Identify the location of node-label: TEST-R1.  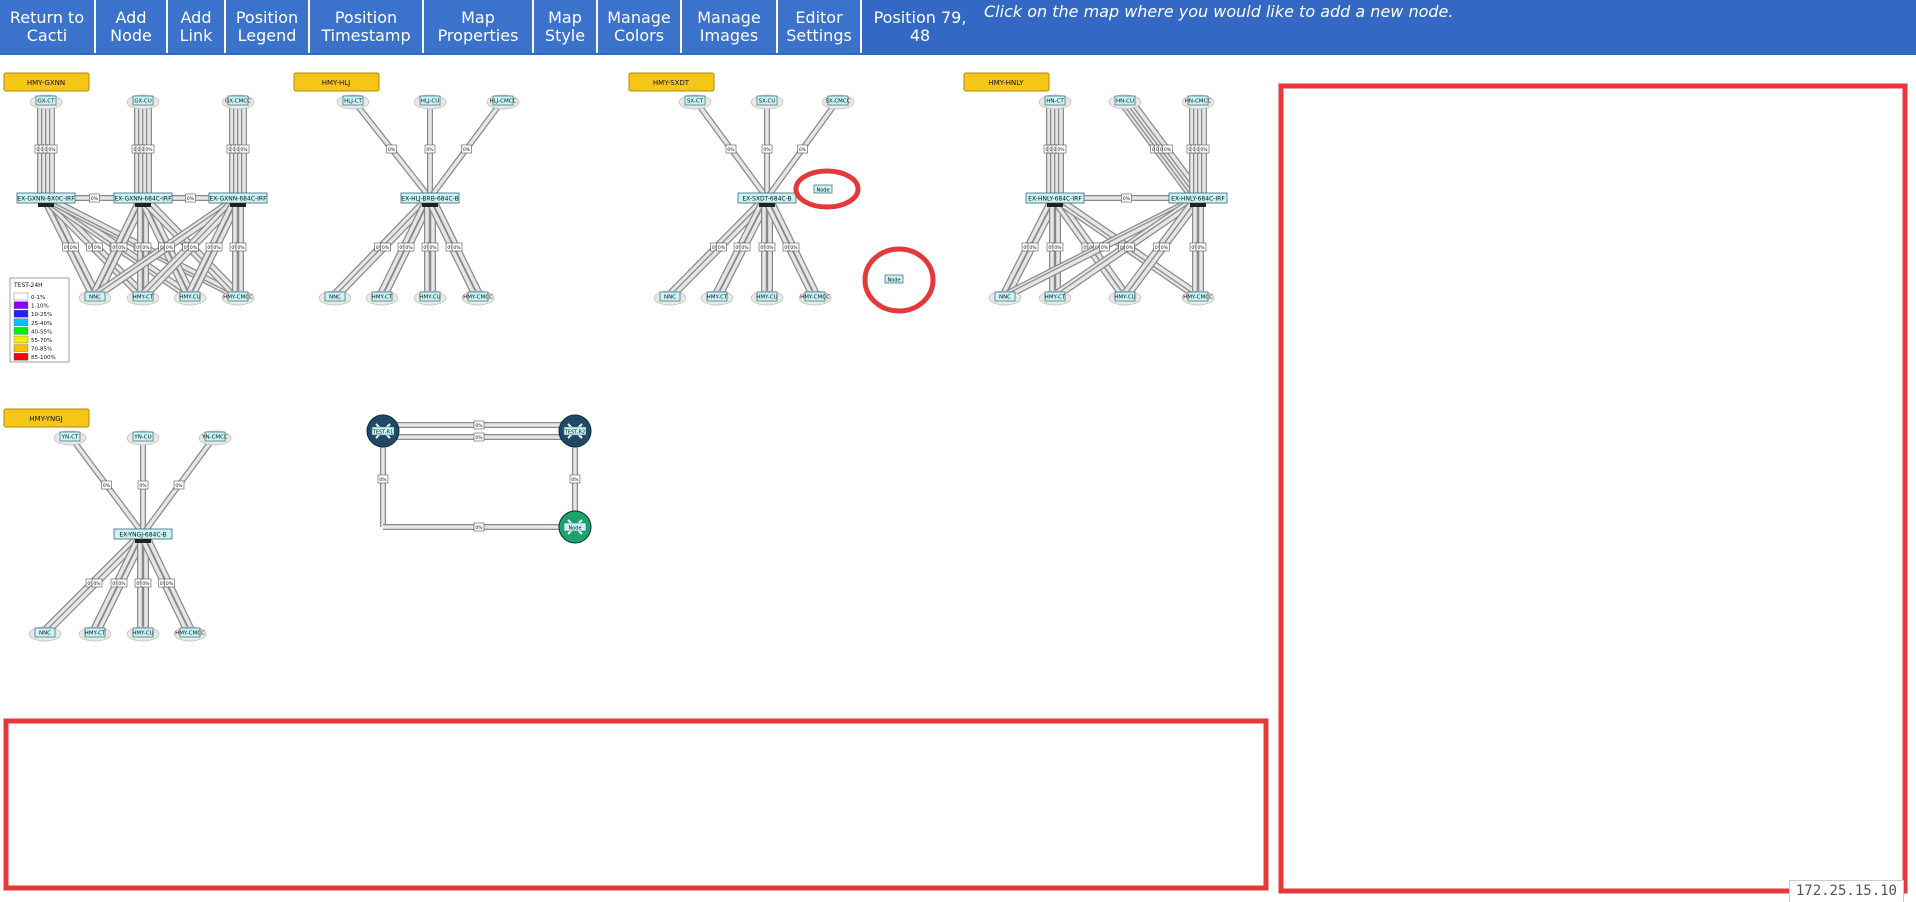
(382, 432).